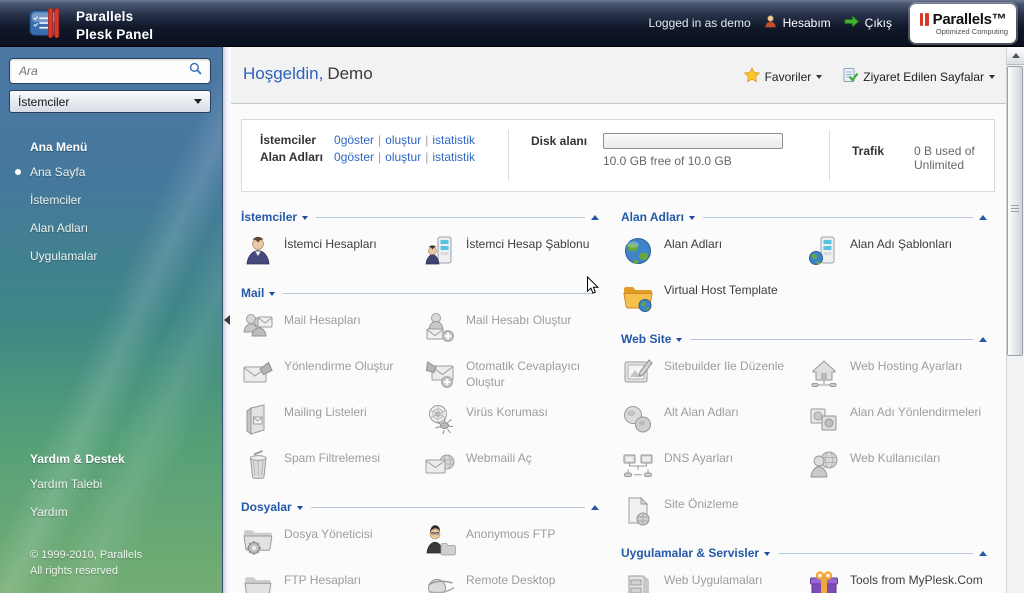  I want to click on plesk-logo-icon, so click(47, 25).